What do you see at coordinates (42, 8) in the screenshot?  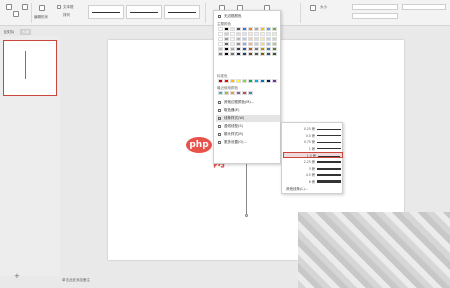 I see `edit-shape-icon` at bounding box center [42, 8].